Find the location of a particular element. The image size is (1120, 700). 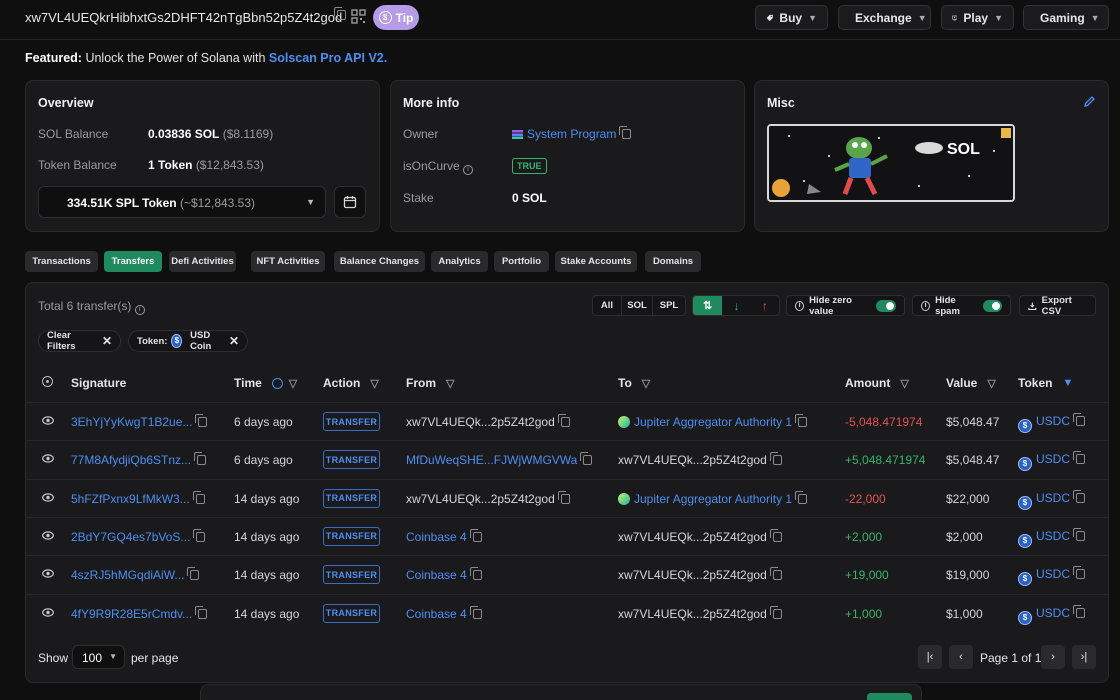

nav-play-button: Play ▼ is located at coordinates (977, 17).